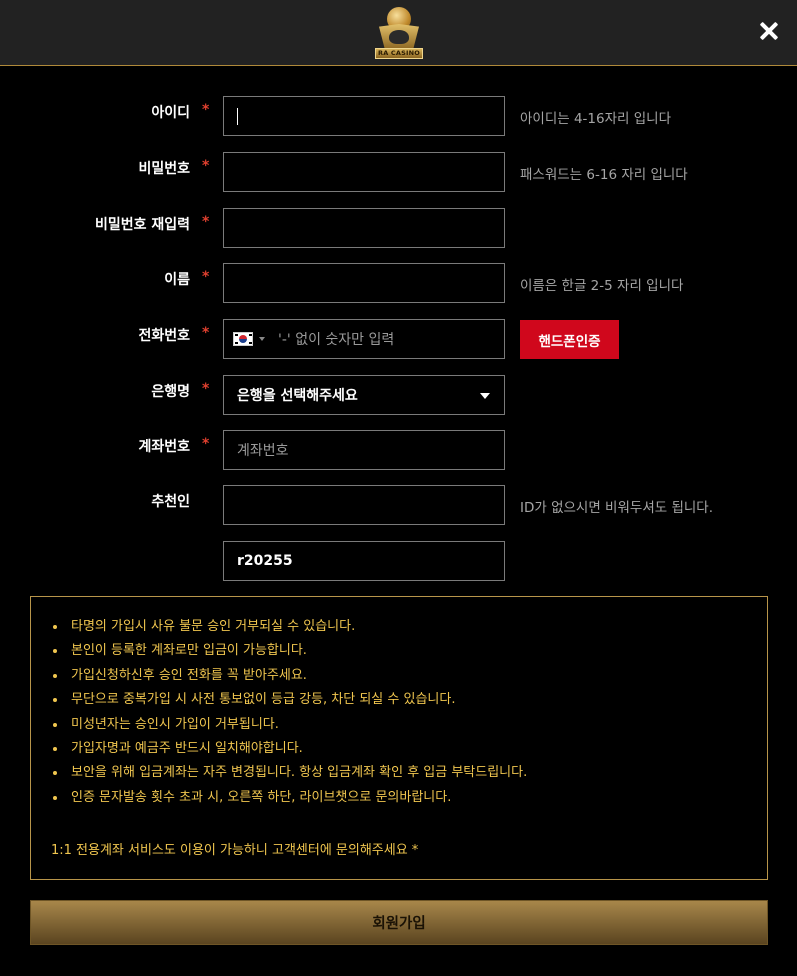 The image size is (797, 976). What do you see at coordinates (364, 395) in the screenshot?
I see `bank-select: 은행을 선택해주세요` at bounding box center [364, 395].